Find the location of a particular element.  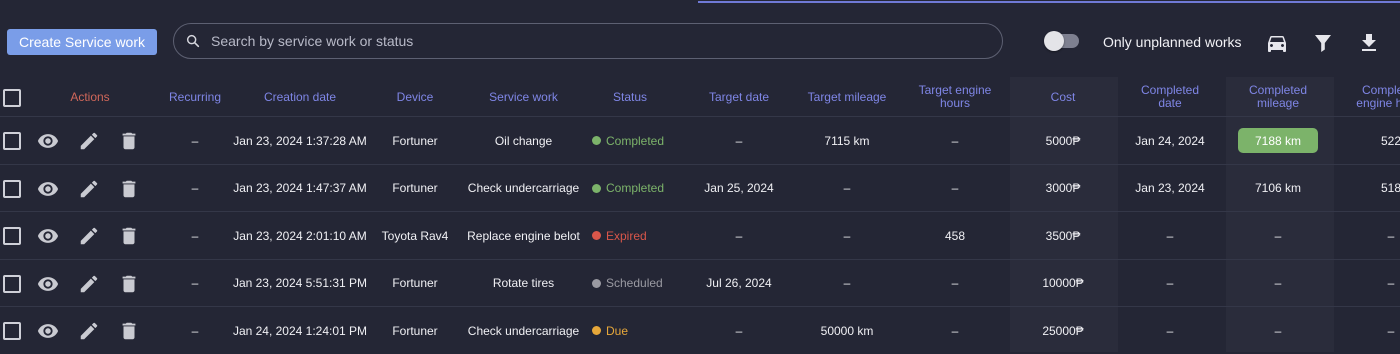

cell-target-date: Jan 25, 2024 is located at coordinates (739, 188).